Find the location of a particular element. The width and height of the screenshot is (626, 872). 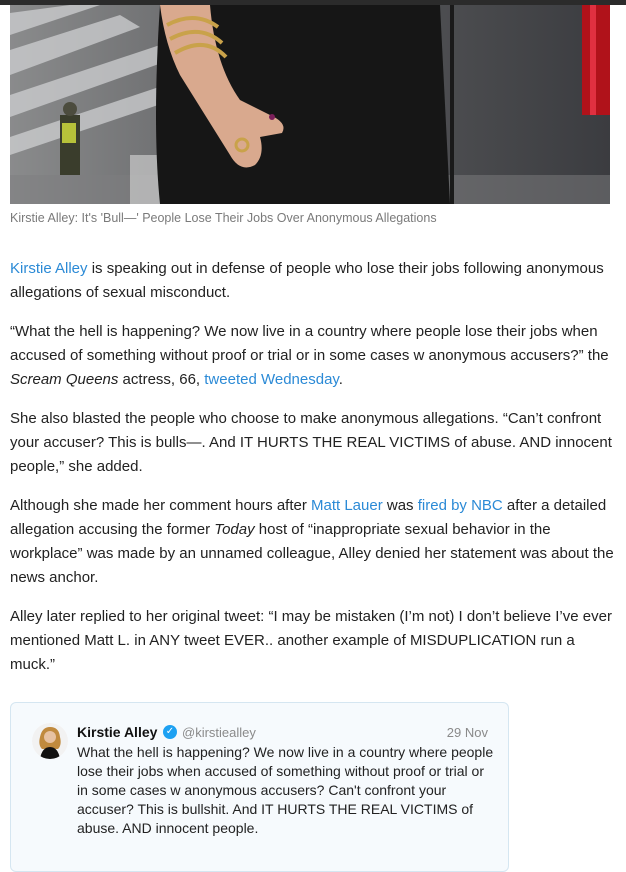

fired-by-nbc-link: fired by NBC is located at coordinates (460, 505).